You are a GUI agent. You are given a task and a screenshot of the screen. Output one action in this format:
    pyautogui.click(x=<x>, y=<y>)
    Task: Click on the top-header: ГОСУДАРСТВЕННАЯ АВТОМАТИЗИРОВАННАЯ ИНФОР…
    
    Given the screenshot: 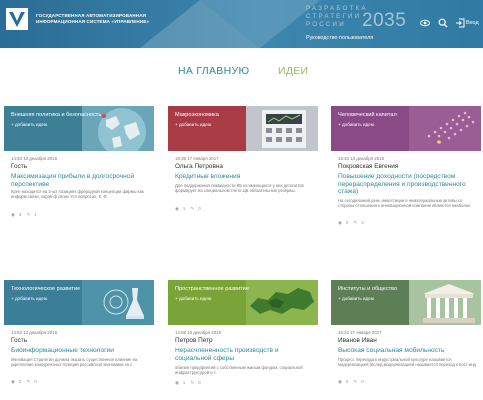 What is the action you would take?
    pyautogui.click(x=241, y=24)
    